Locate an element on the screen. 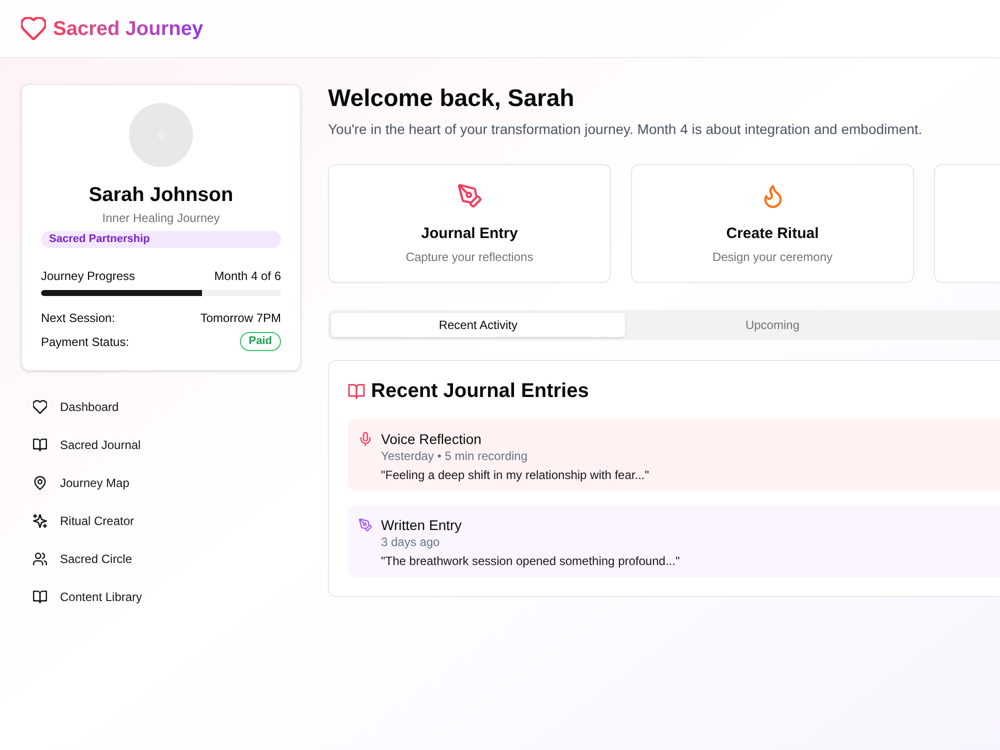 This screenshot has height=750, width=1000. journal-entry: Written Entry 3 days ago "The breathwork session opened something profound..." is located at coordinates (674, 541).